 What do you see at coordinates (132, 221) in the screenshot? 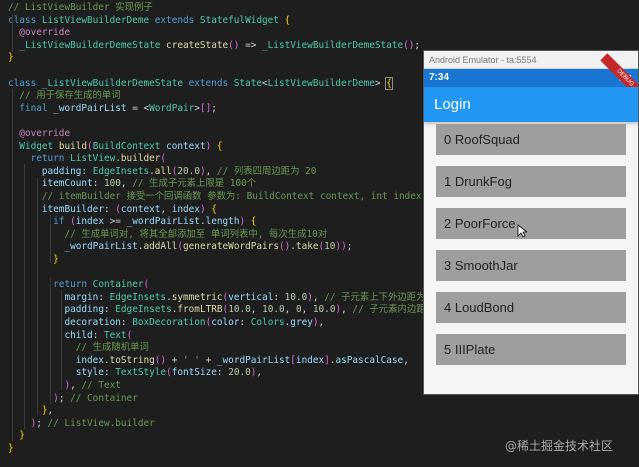
I see `code-line: if (index >= _wordPairList.length) {` at bounding box center [132, 221].